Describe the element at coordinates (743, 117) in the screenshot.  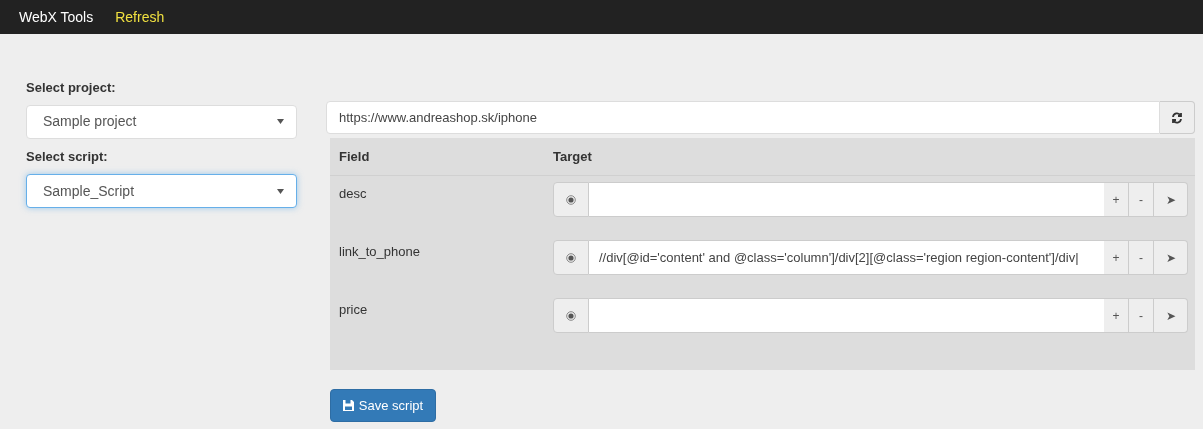
I see `url-input: https://www.andreashop.sk/iphone` at that location.